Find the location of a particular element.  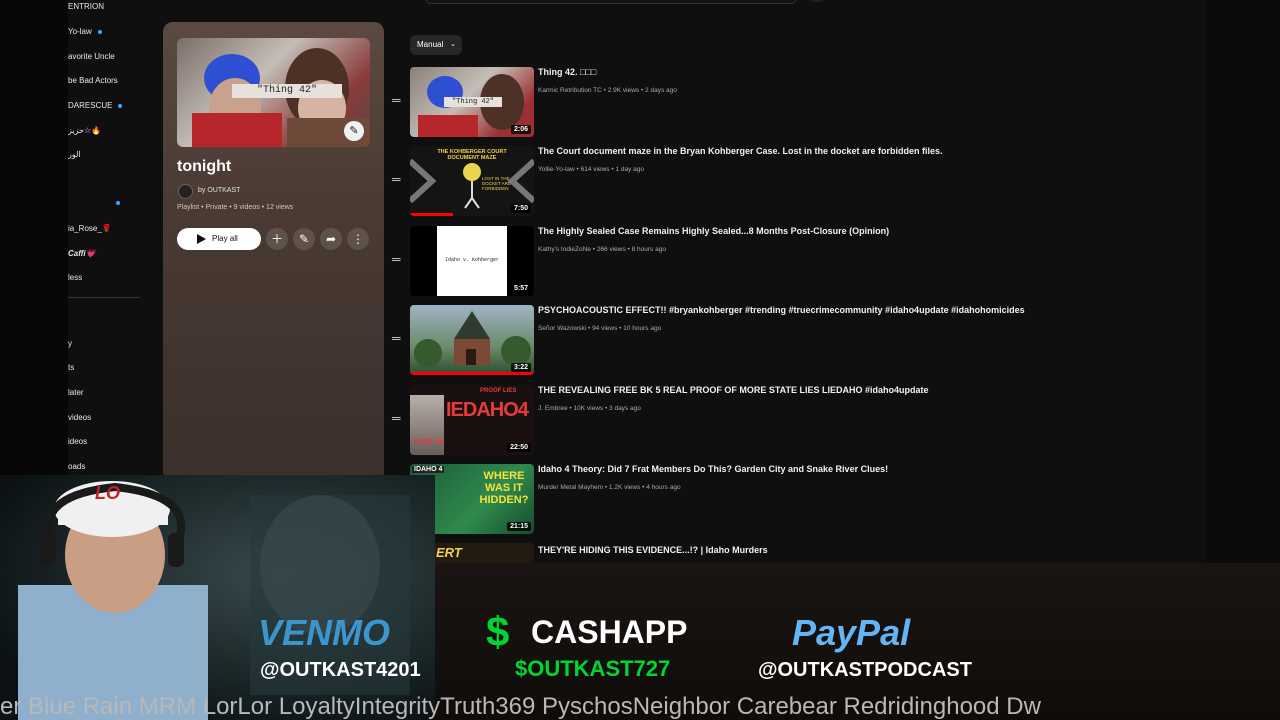

playlist-thumbnail: "Thing 42" ✎ is located at coordinates (273, 92).